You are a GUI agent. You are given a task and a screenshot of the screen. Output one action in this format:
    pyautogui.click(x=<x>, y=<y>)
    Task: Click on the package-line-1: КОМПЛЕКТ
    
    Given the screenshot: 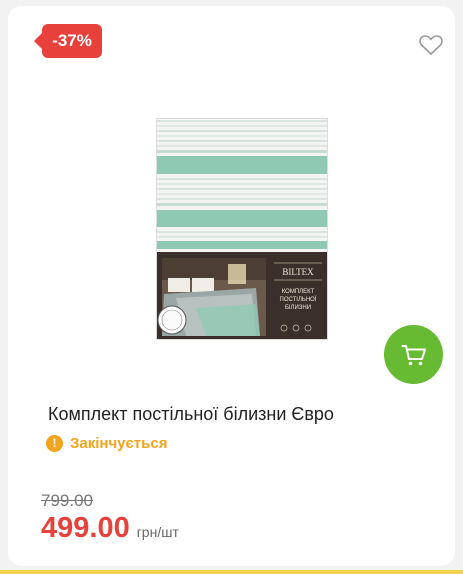 What is the action you would take?
    pyautogui.click(x=298, y=292)
    